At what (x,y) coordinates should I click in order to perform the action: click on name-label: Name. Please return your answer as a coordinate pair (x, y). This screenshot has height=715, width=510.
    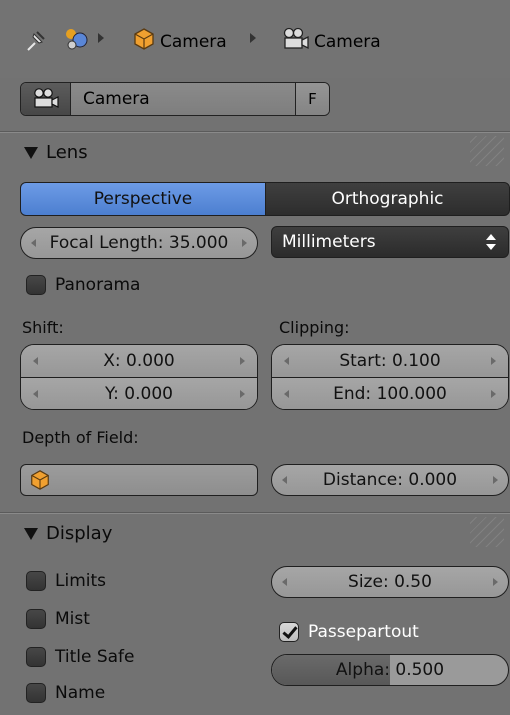
    Looking at the image, I should click on (80, 693).